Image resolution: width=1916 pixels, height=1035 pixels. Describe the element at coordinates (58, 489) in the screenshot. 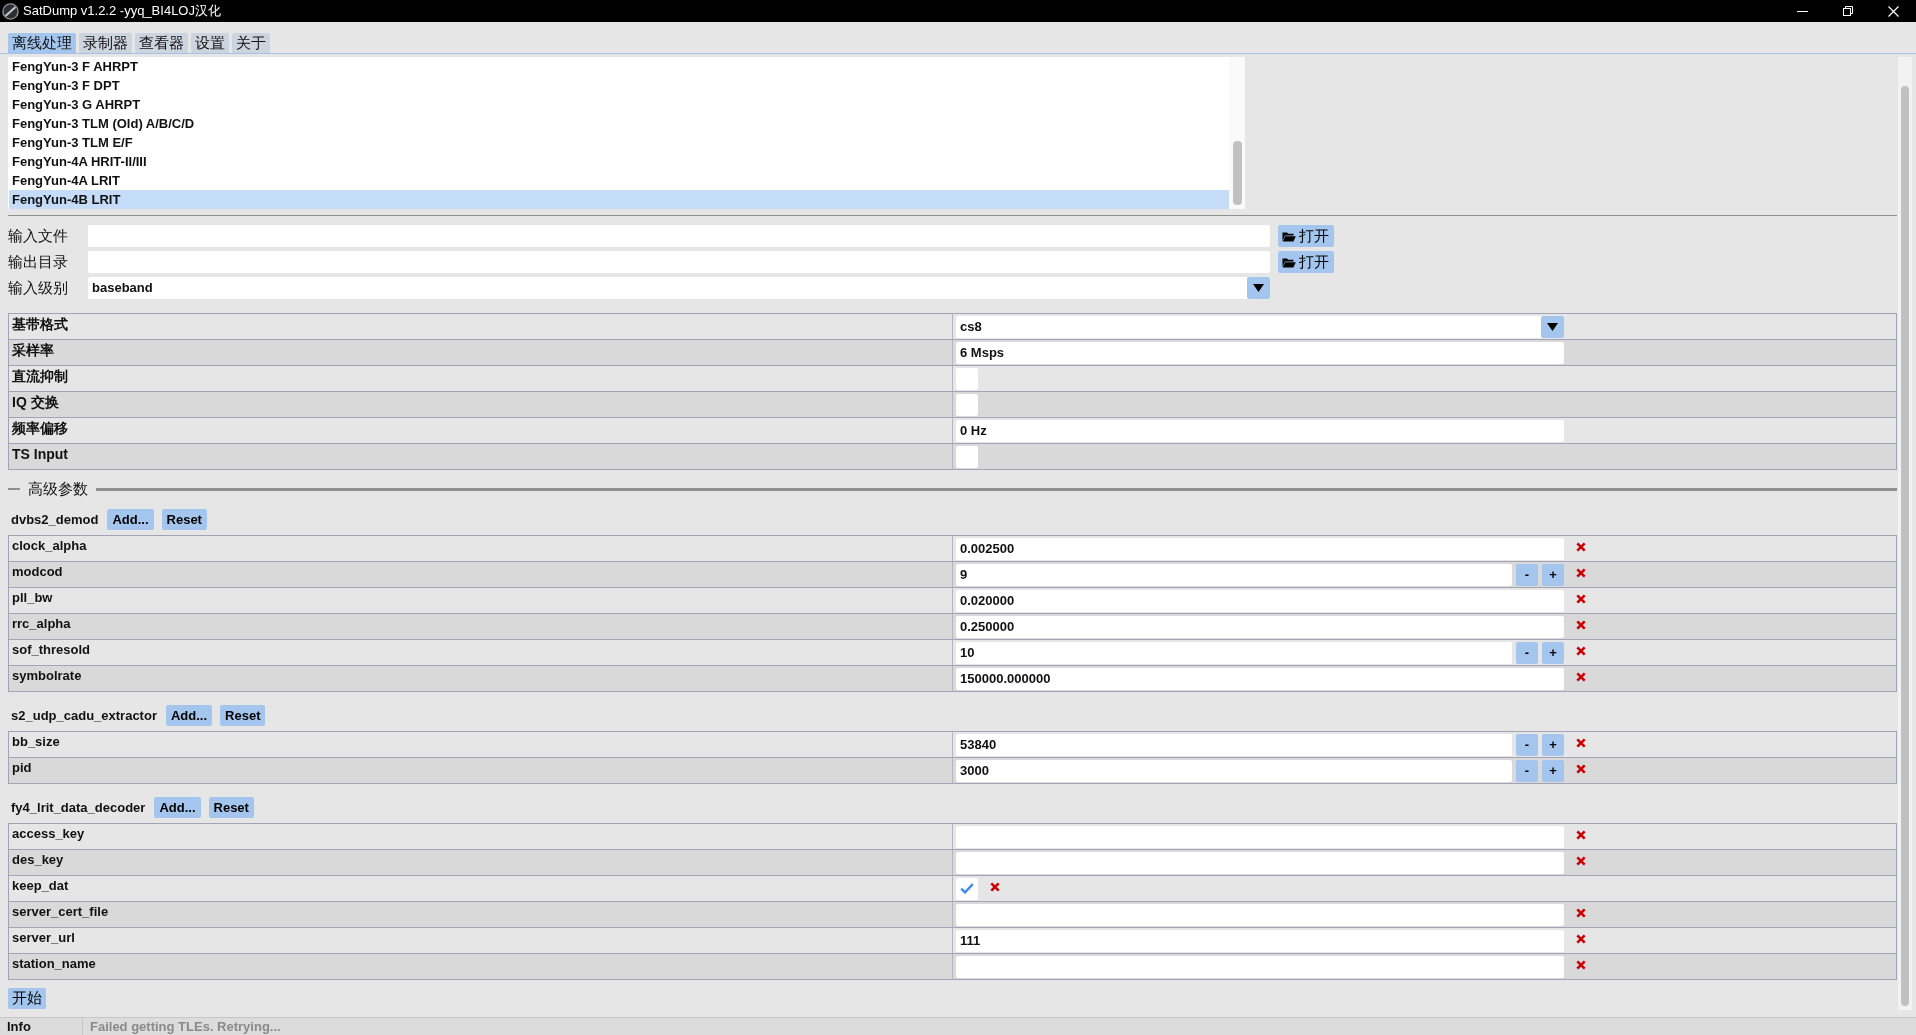

I see `section-title: 高级参数` at that location.